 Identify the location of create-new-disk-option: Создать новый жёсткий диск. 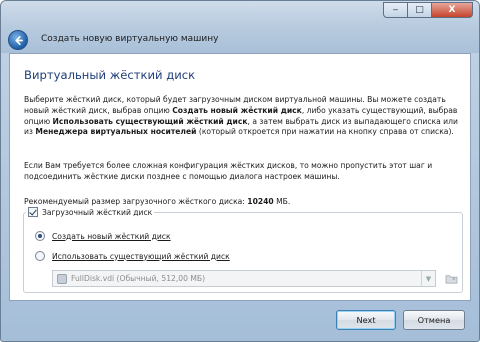
(103, 236).